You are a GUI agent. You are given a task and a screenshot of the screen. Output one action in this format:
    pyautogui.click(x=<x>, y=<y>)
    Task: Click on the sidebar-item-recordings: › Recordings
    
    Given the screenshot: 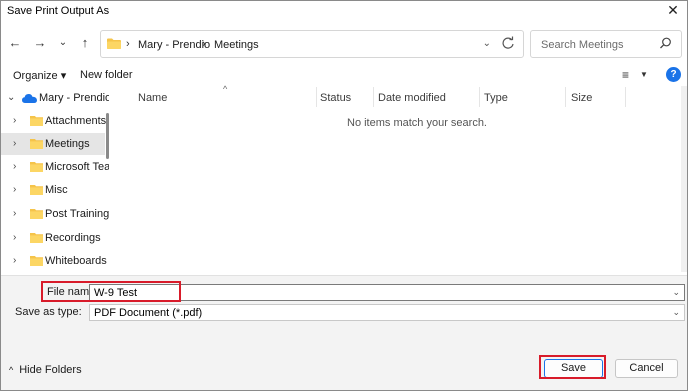 What is the action you would take?
    pyautogui.click(x=53, y=238)
    